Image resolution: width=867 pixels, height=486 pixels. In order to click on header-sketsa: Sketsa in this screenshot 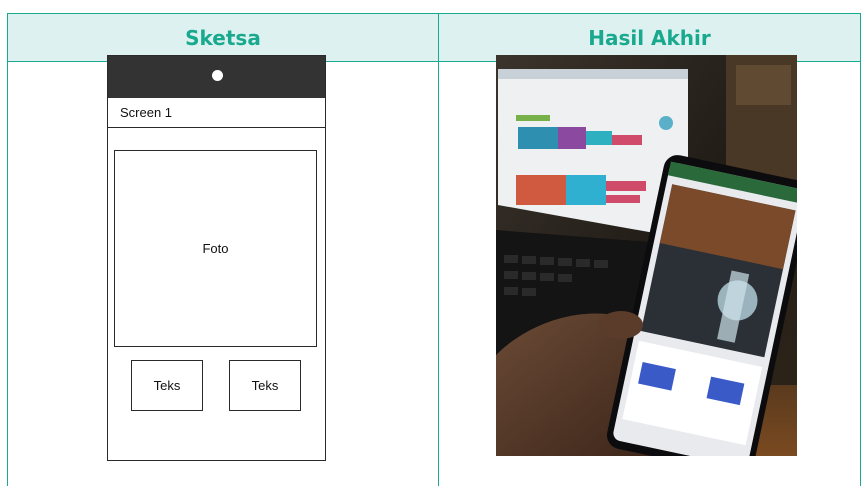, I will do `click(223, 37)`.